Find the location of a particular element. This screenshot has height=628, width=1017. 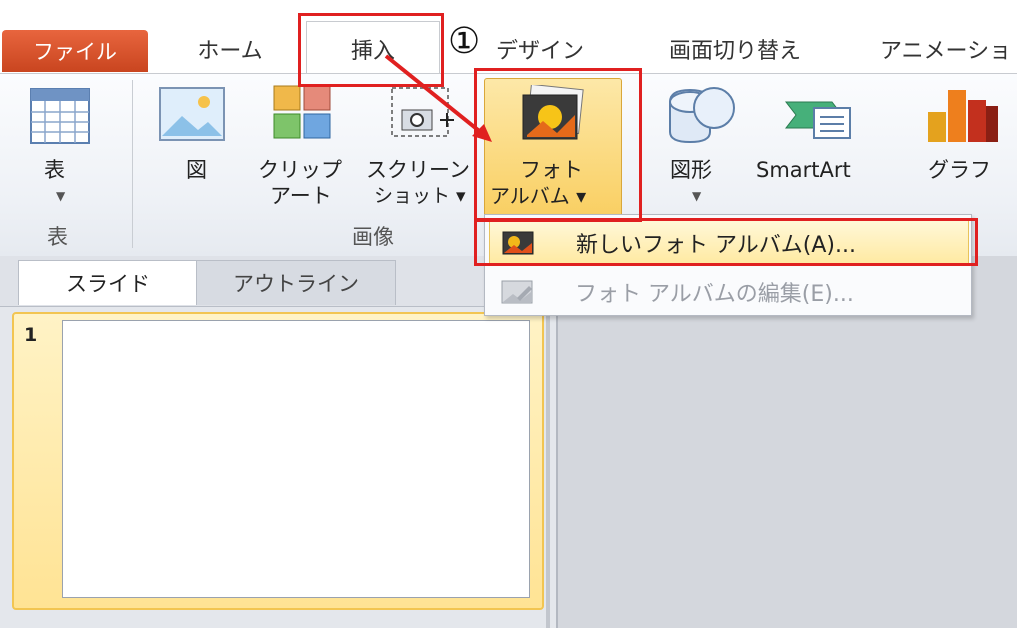

chart-icon is located at coordinates (963, 116).